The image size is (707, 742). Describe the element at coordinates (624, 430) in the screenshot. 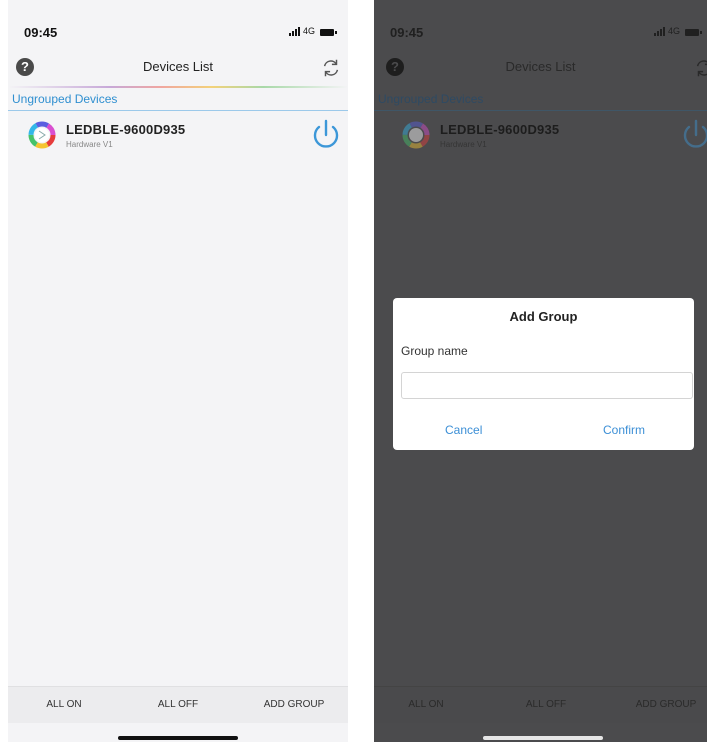

I see `confirm-button: Confirm` at that location.